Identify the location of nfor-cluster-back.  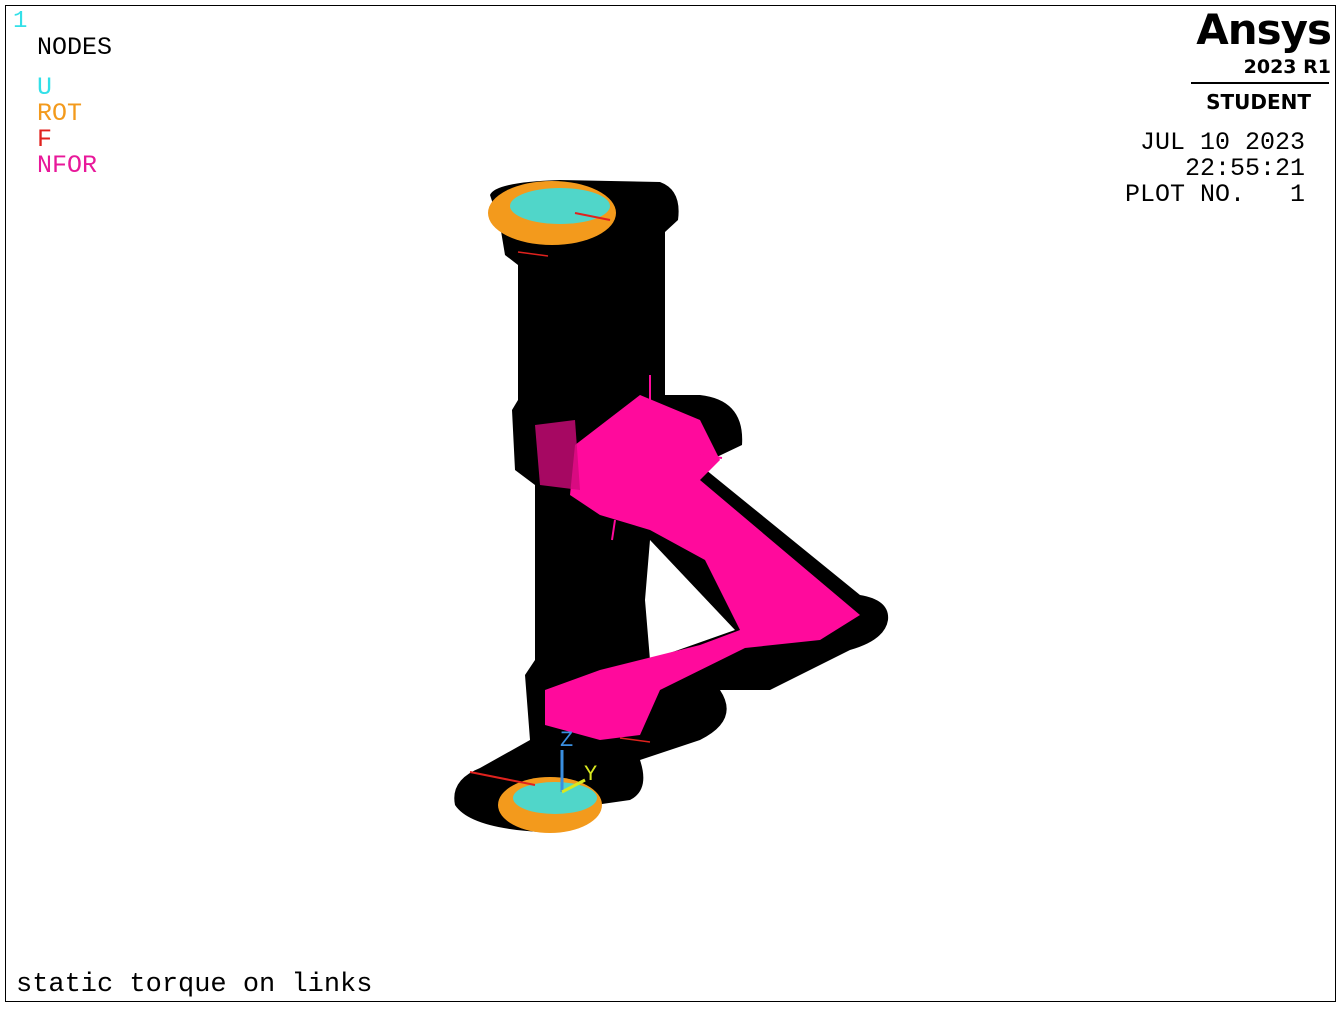
(557, 455).